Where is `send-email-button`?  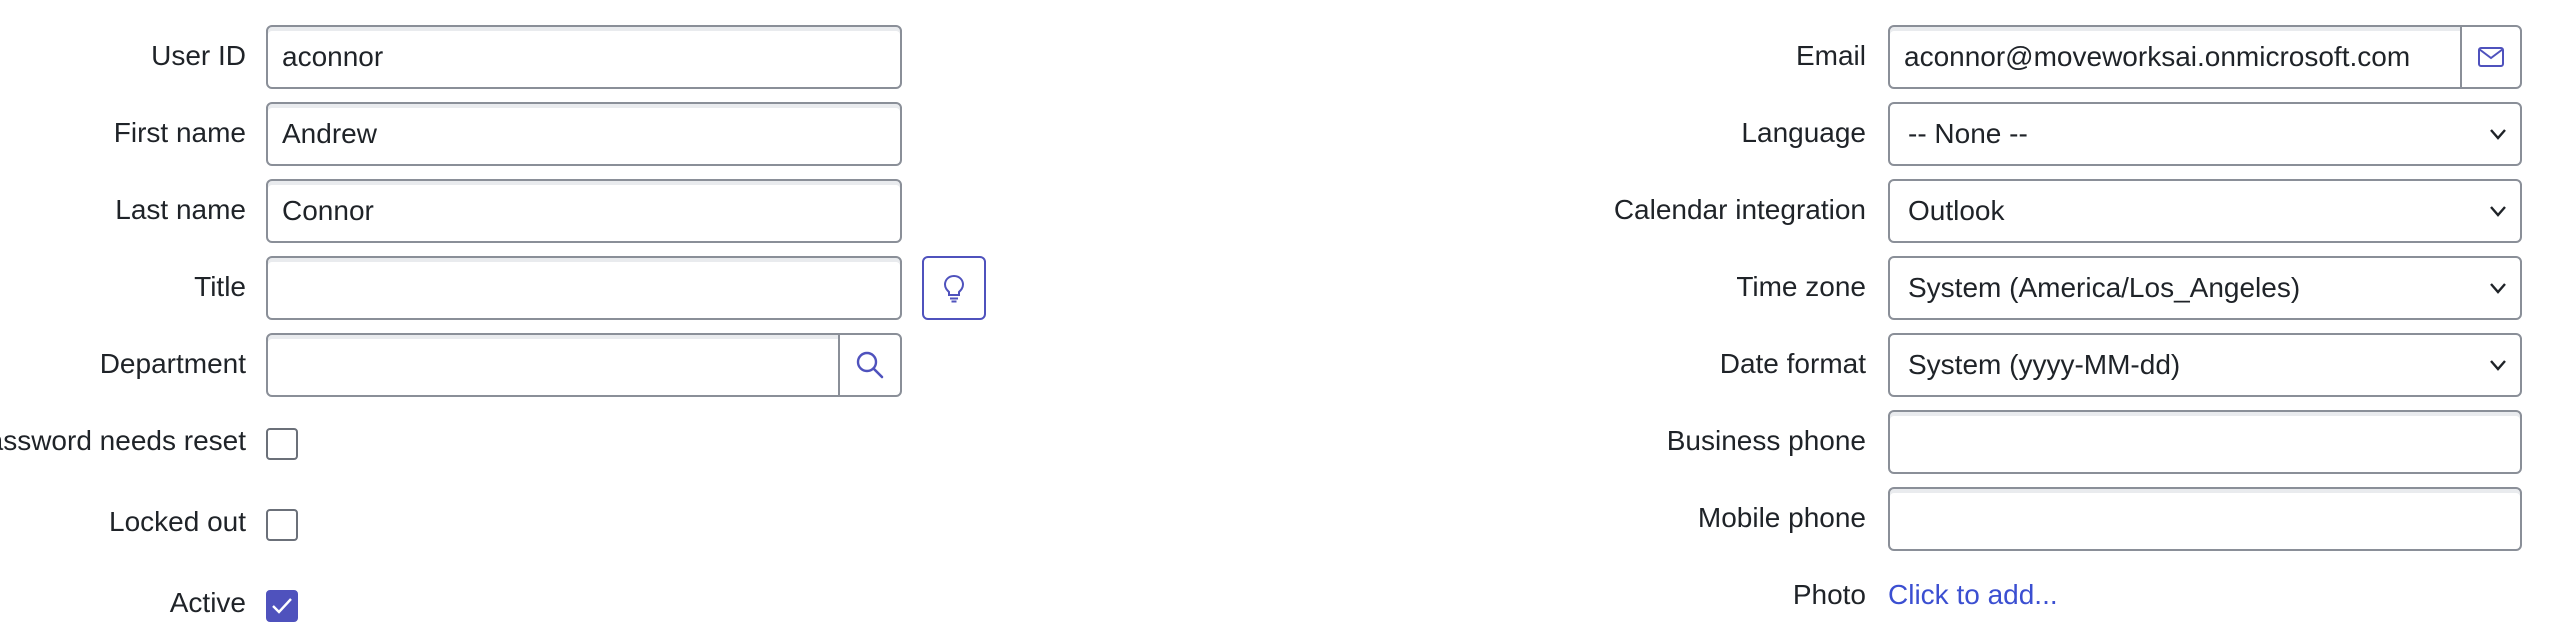
send-email-button is located at coordinates (2491, 57).